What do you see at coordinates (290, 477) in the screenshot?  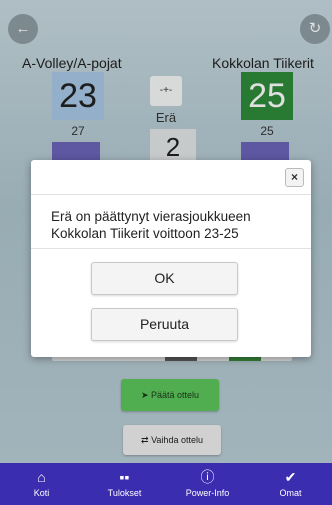 I see `shield-check-icon: ✔` at bounding box center [290, 477].